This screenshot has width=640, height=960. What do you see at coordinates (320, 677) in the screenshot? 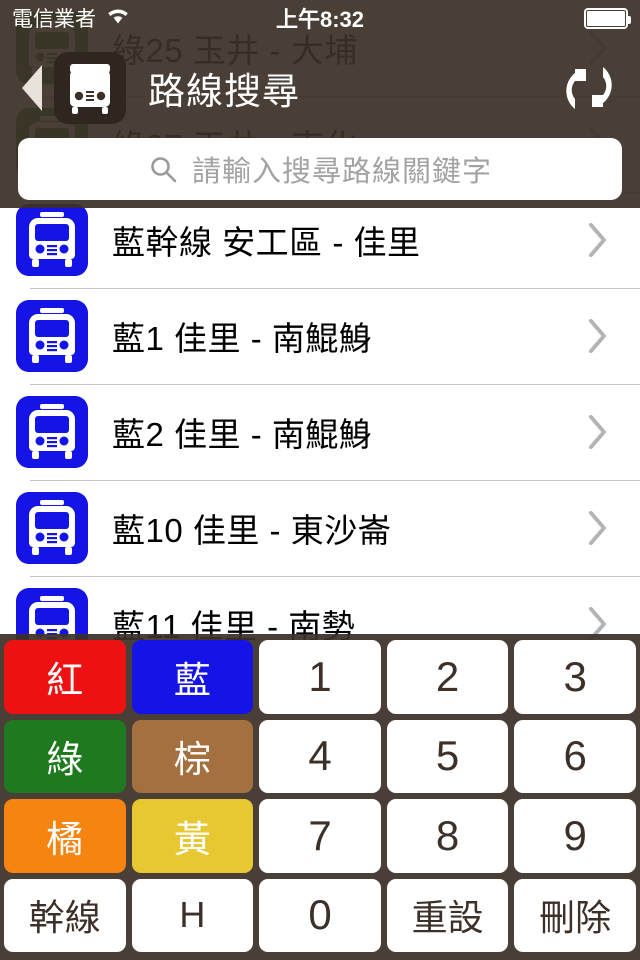
I see `keypad-key-1: 1` at bounding box center [320, 677].